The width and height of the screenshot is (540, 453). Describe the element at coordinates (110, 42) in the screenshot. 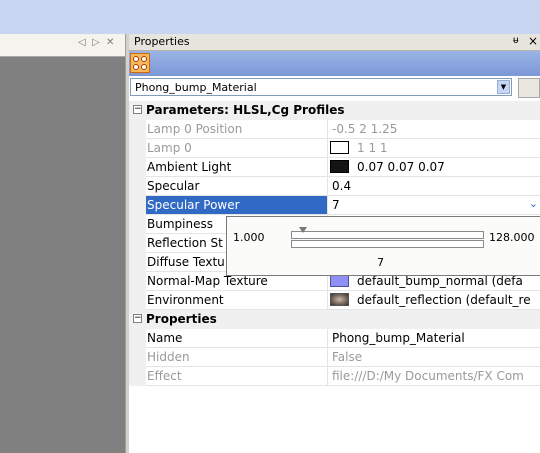

I see `close-icon: ✕` at that location.